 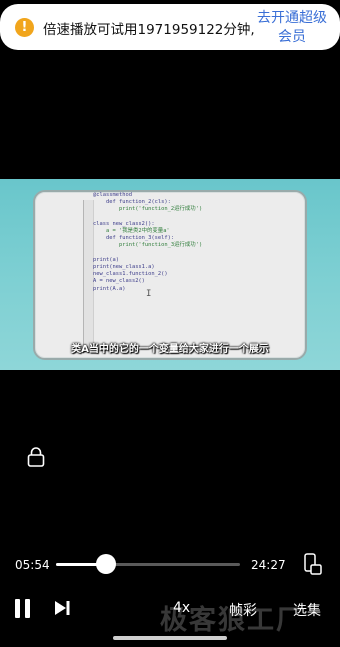 I want to click on code-line: print(a), so click(x=106, y=259).